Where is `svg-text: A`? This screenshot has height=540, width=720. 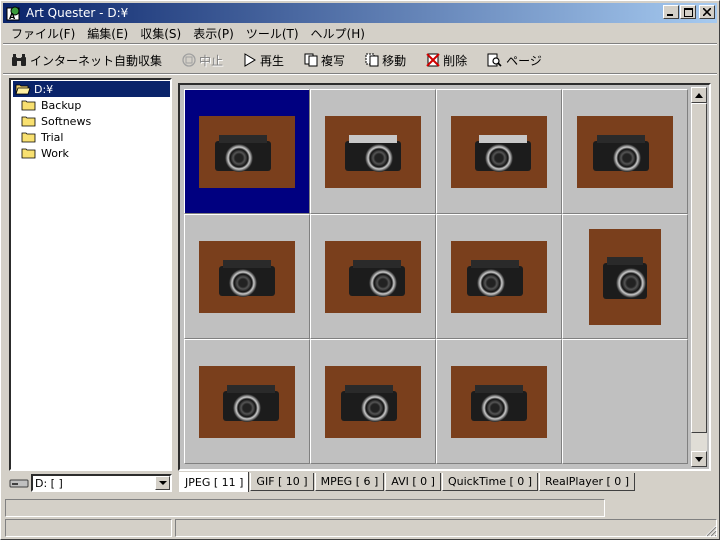
svg-text: A is located at coordinates (12, 16).